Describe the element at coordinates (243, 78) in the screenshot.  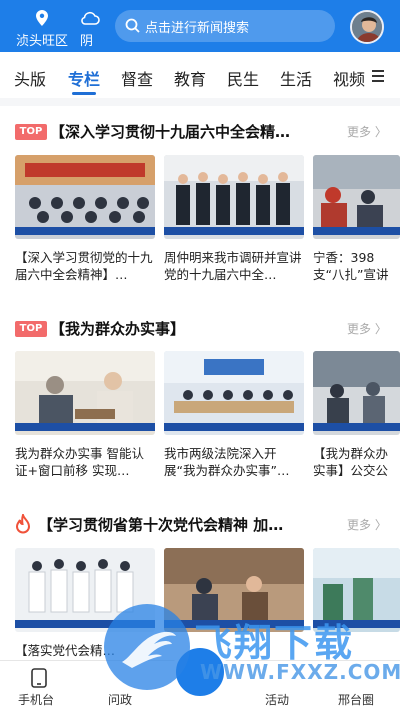
I see `tab-livelihood: 民生` at that location.